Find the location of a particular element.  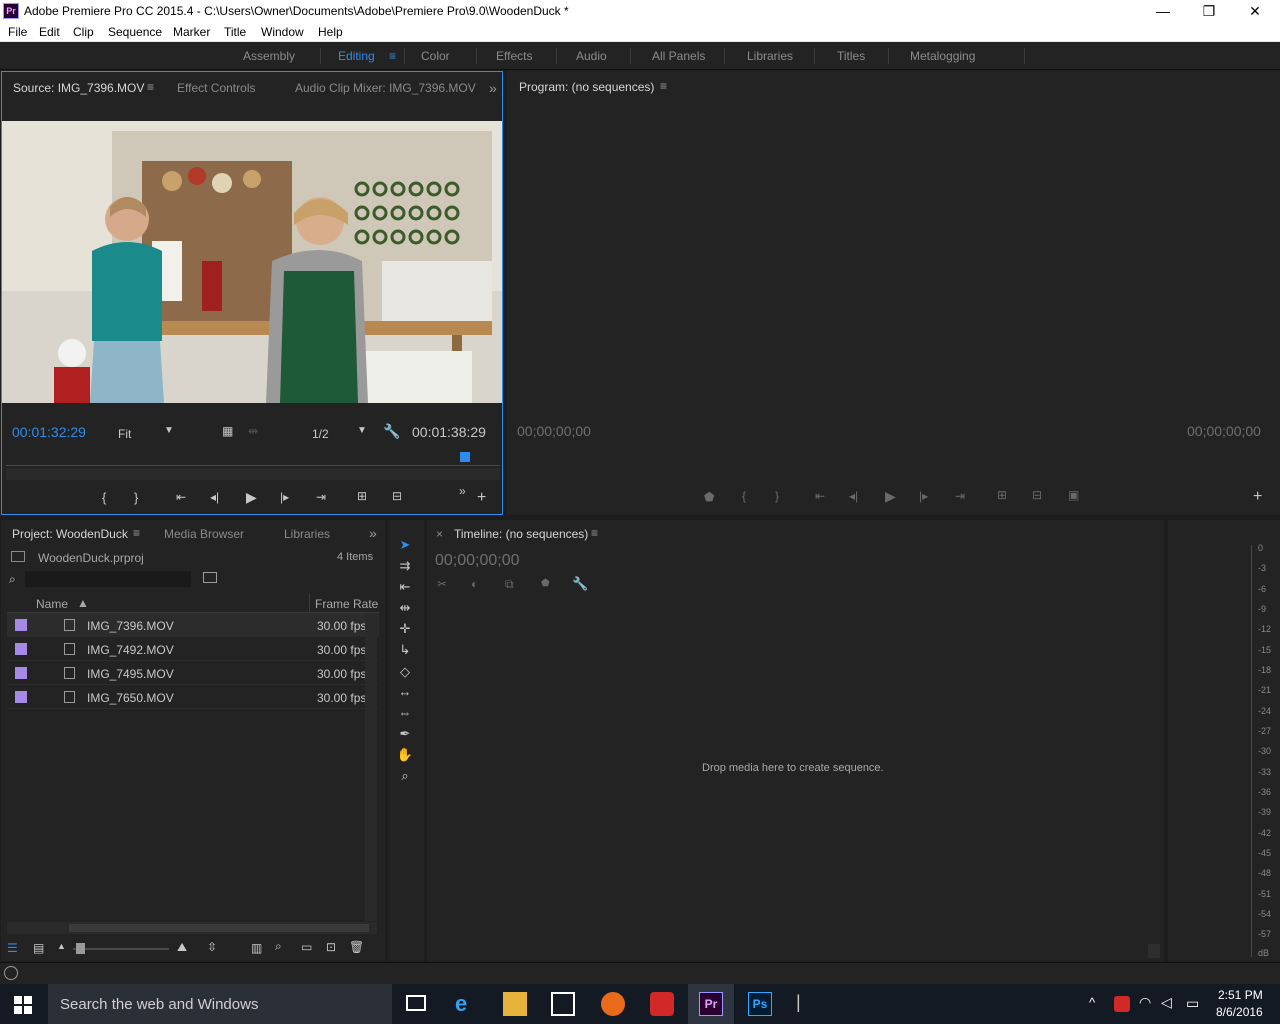

automate-to-sequence-icon: ▥ is located at coordinates (256, 948).